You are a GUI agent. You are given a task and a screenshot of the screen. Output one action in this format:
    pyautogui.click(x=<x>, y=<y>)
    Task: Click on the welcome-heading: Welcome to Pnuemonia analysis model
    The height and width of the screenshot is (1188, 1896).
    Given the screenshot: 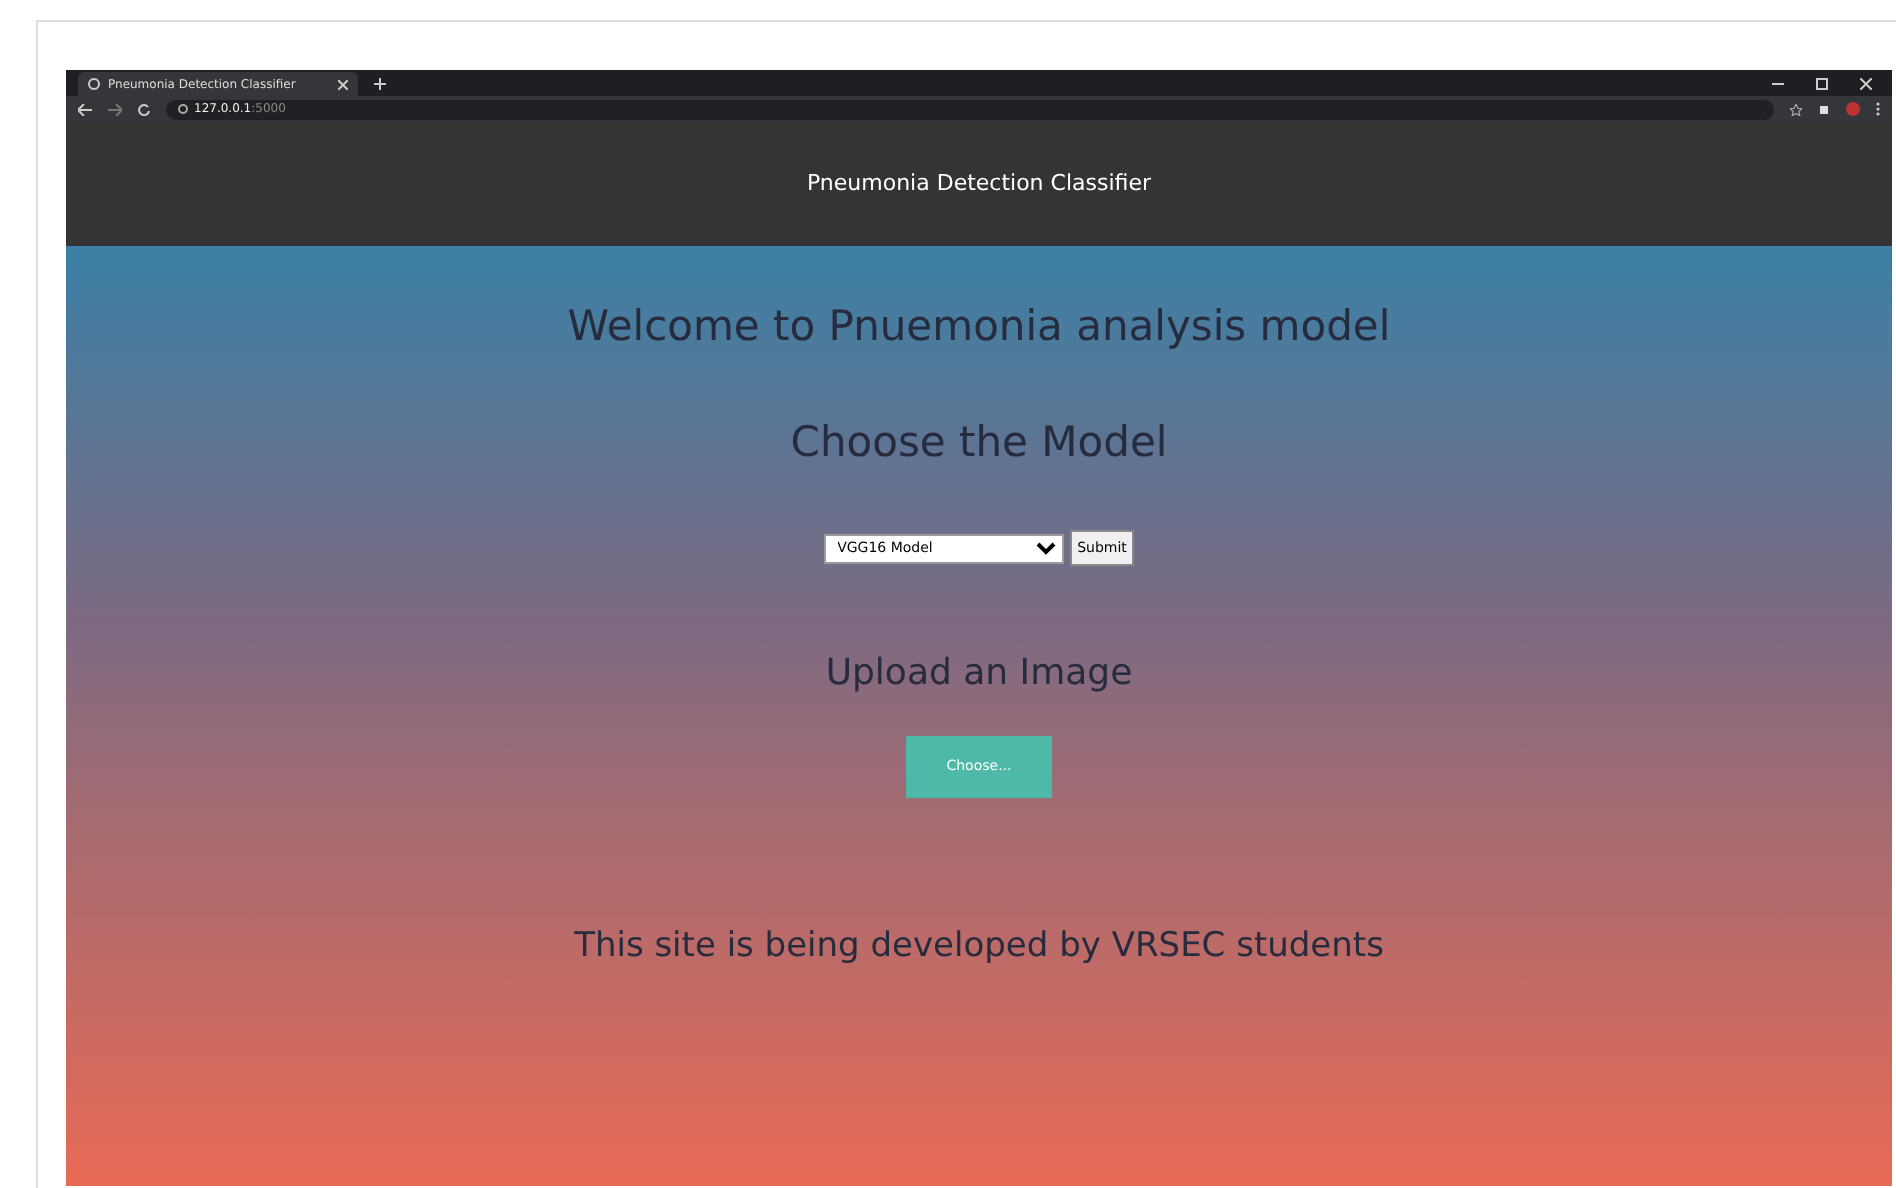 What is the action you would take?
    pyautogui.click(x=979, y=327)
    